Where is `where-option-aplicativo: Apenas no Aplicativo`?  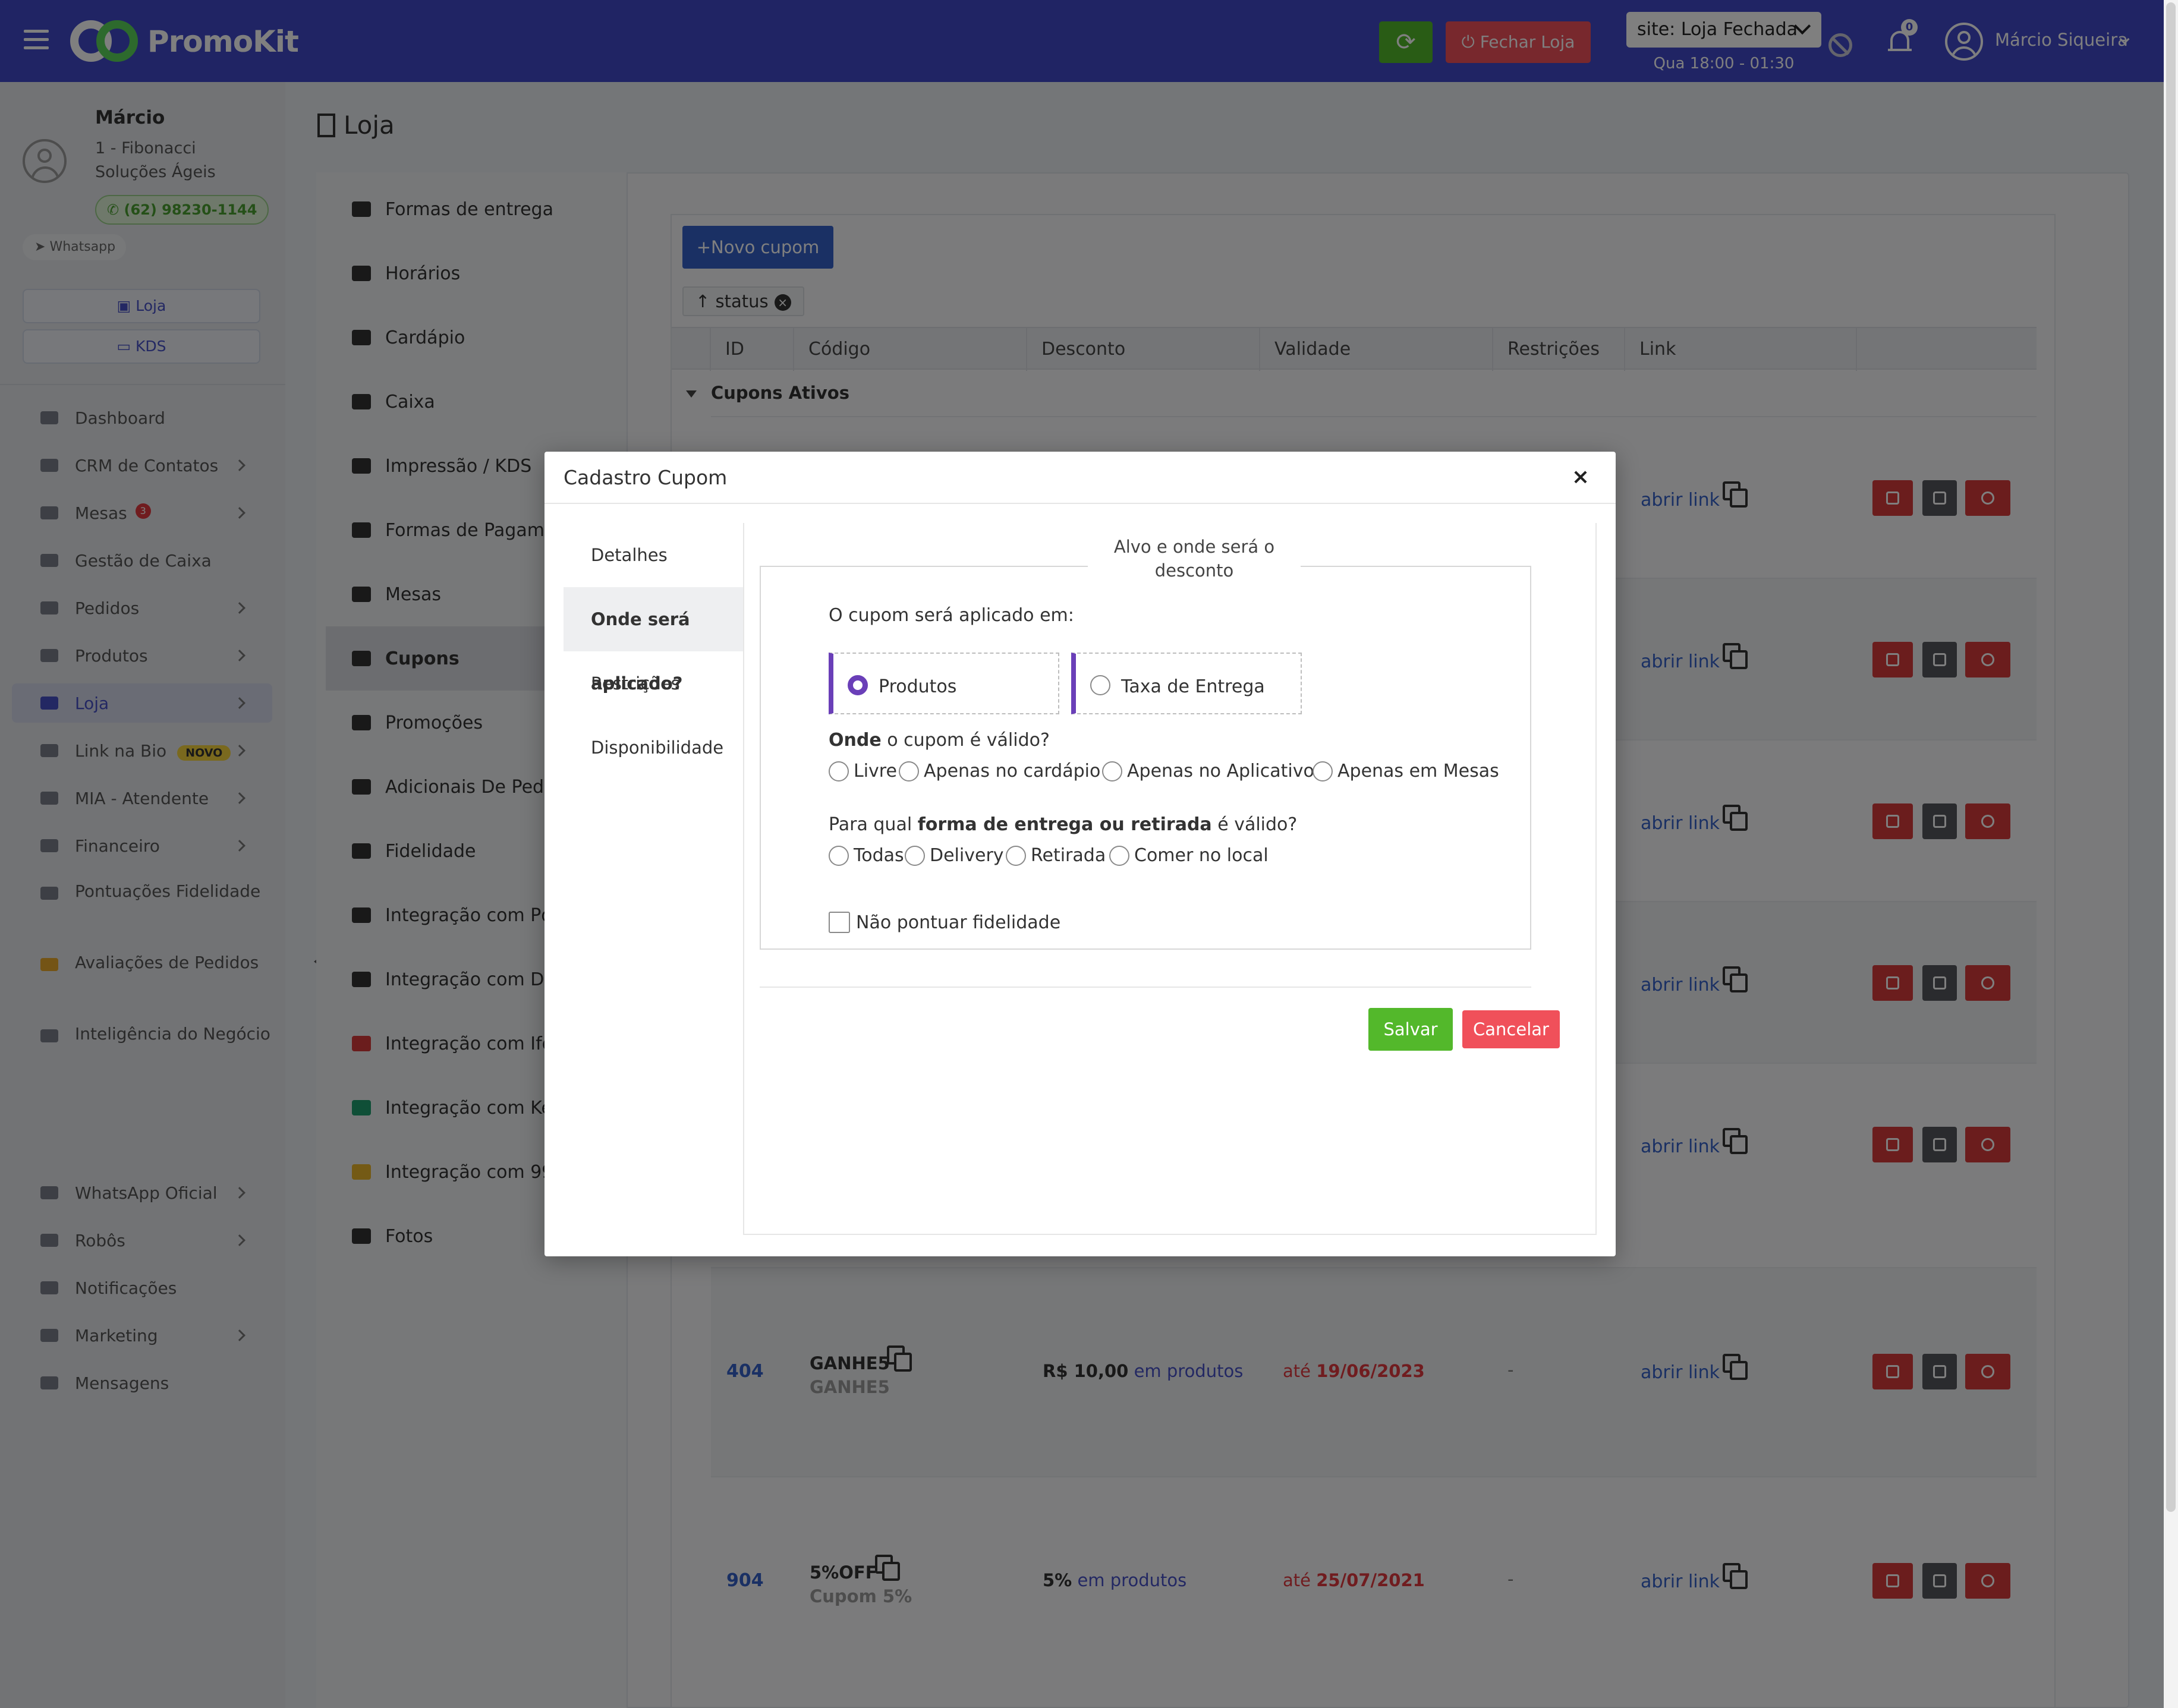 where-option-aplicativo: Apenas no Aplicativo is located at coordinates (1208, 771).